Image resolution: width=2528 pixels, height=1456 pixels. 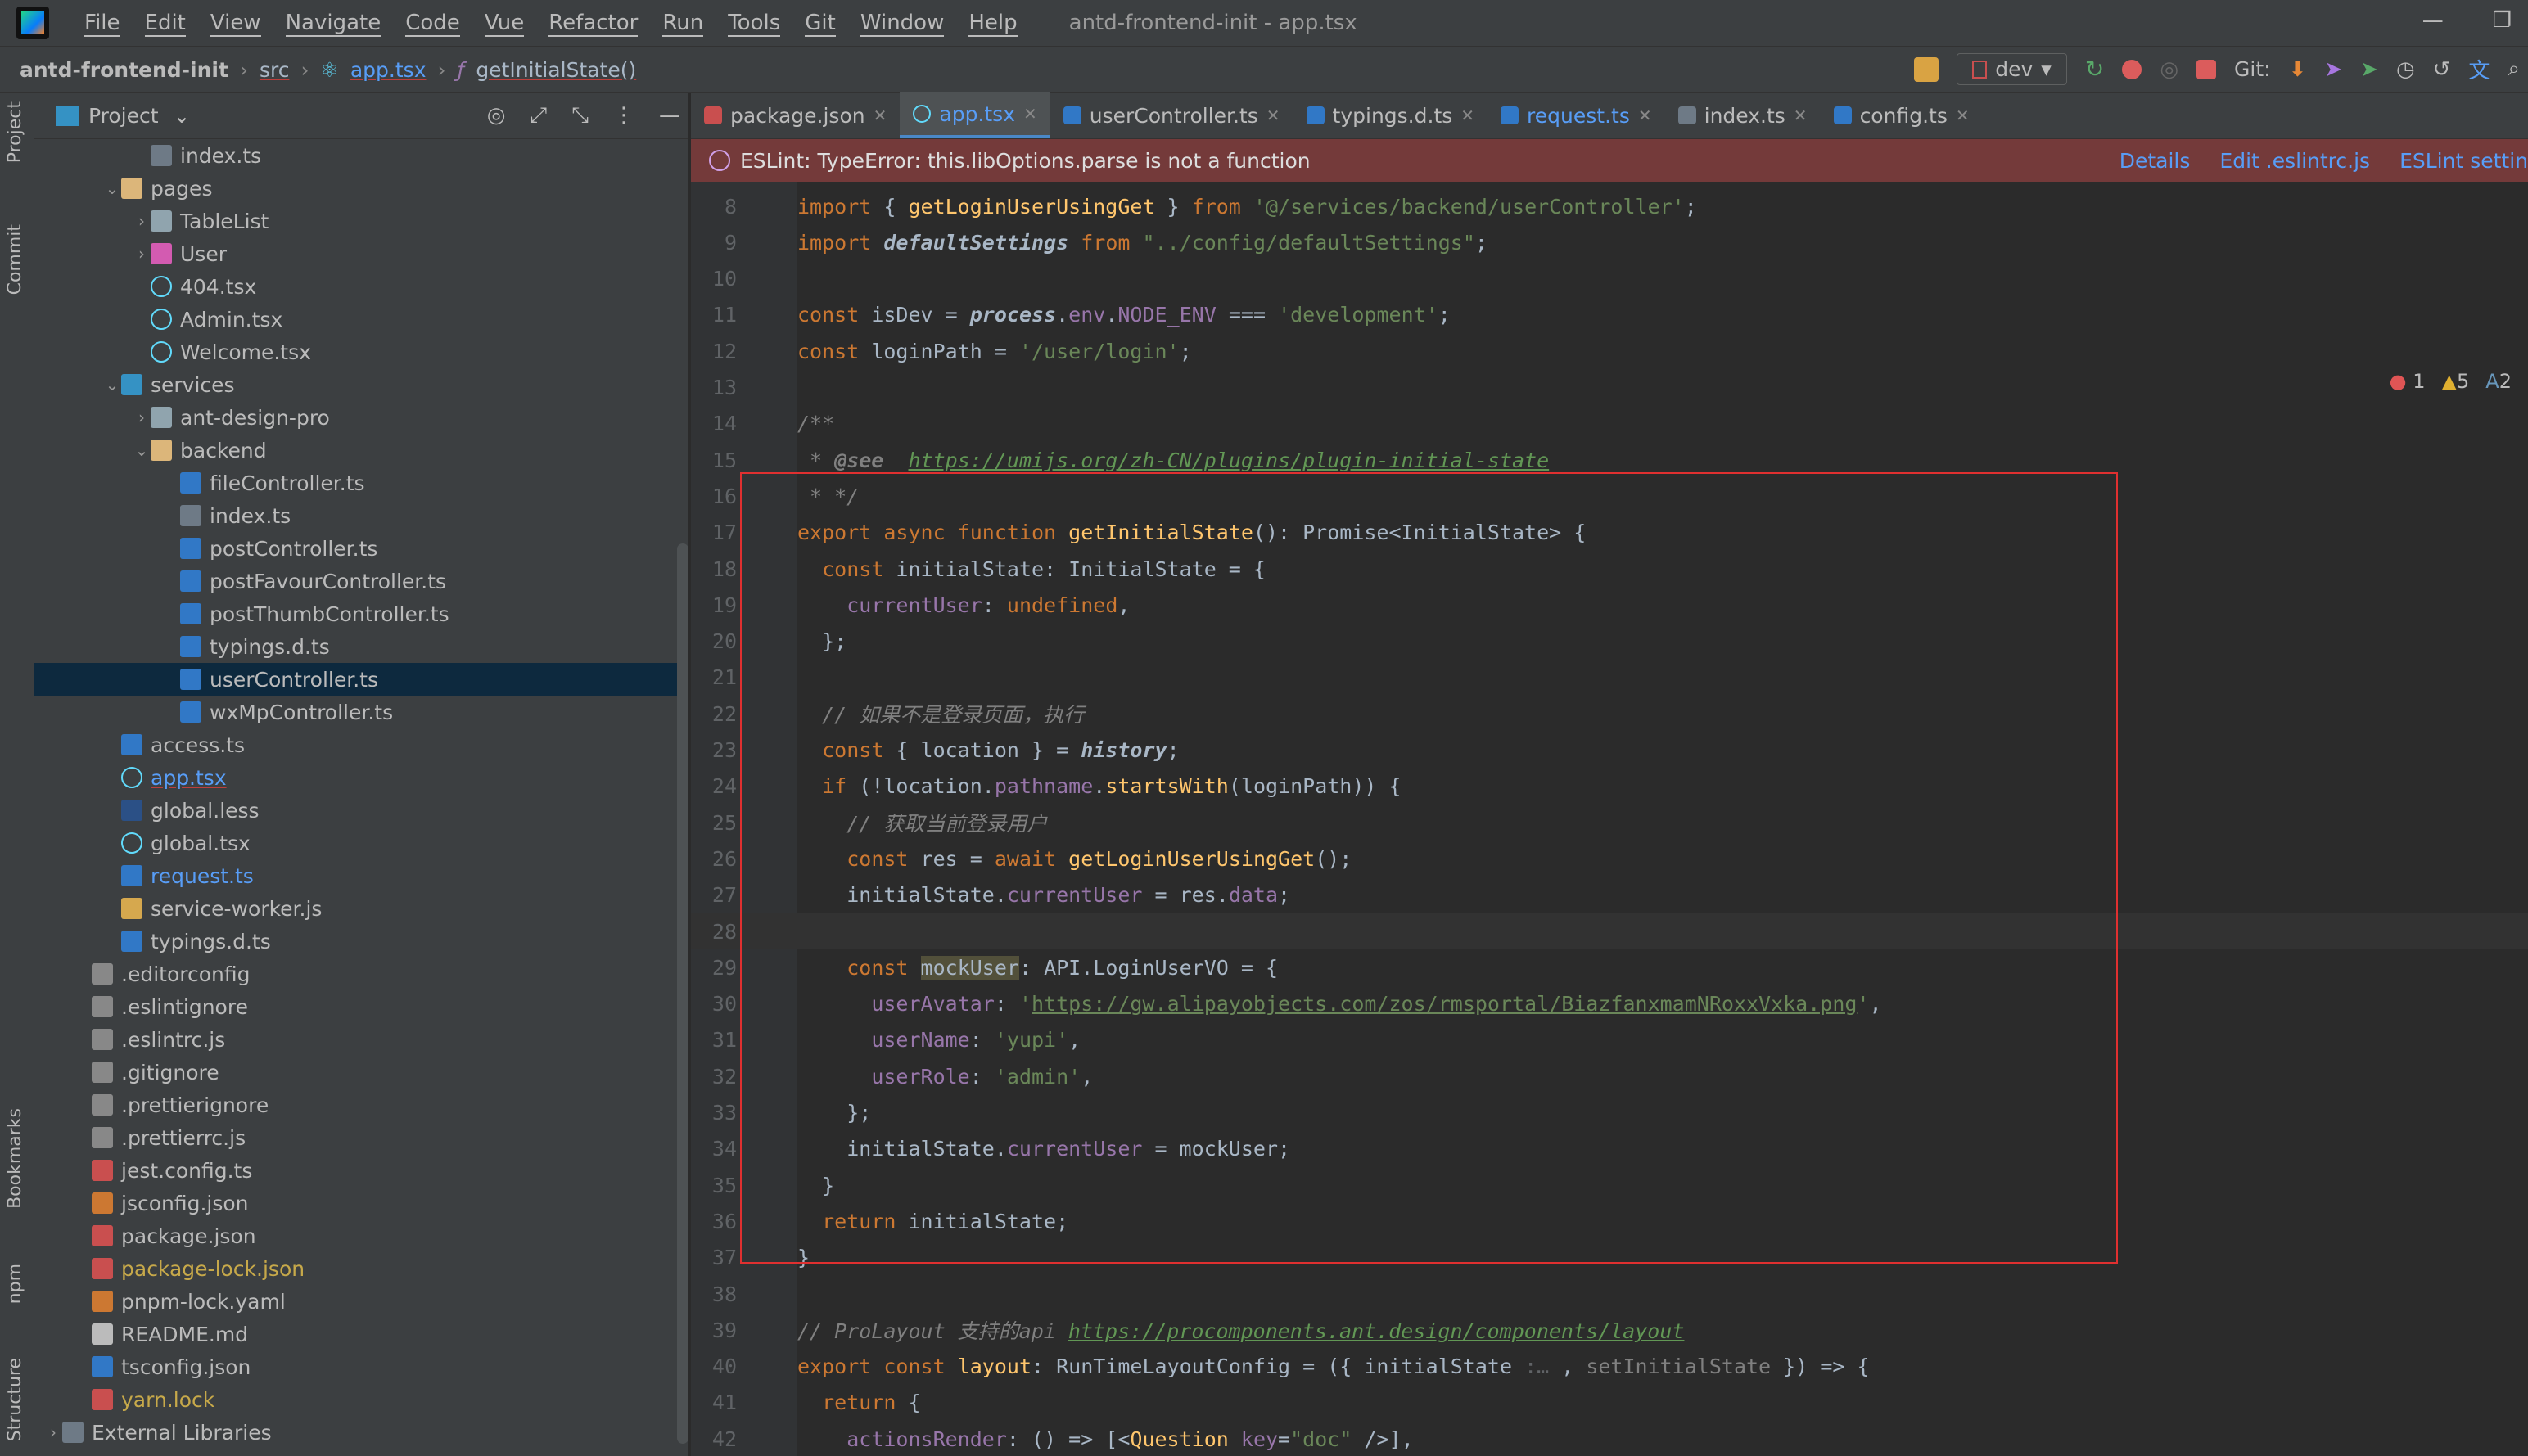 I want to click on tree-item: wxMpController.ts, so click(x=361, y=712).